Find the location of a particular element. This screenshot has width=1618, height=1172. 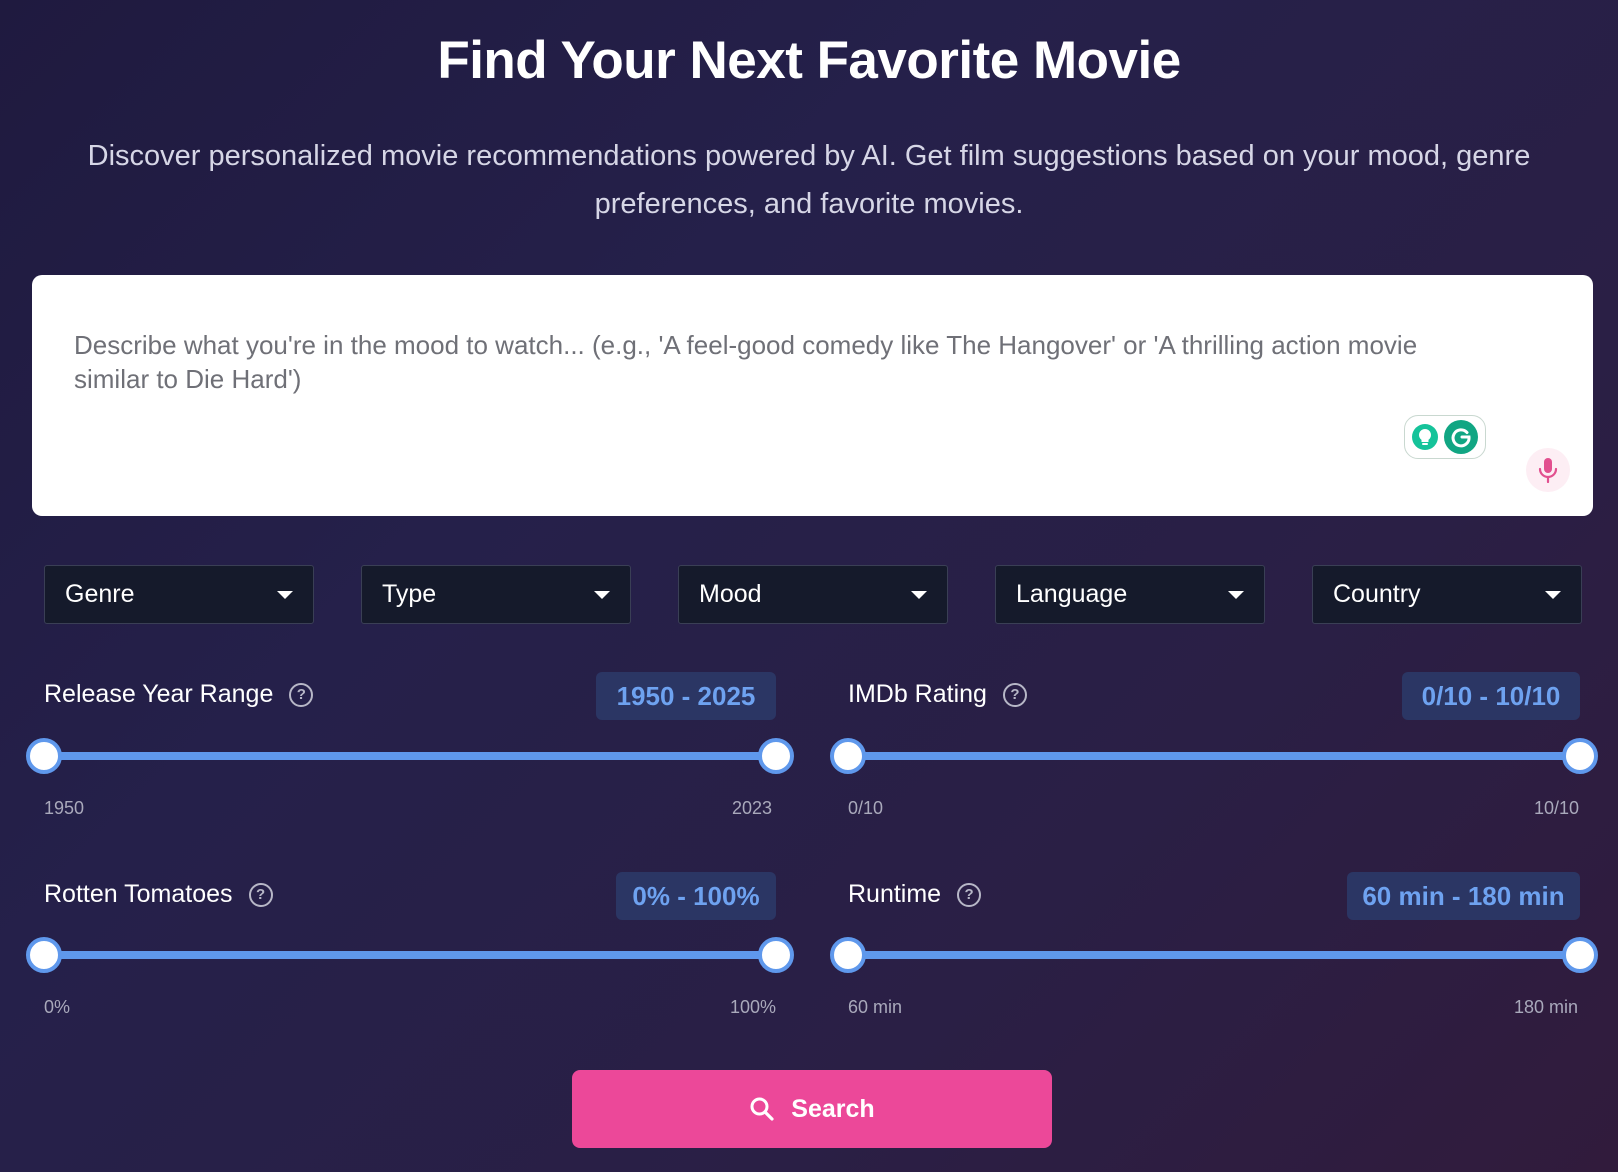

grammarly-widget is located at coordinates (1445, 437).